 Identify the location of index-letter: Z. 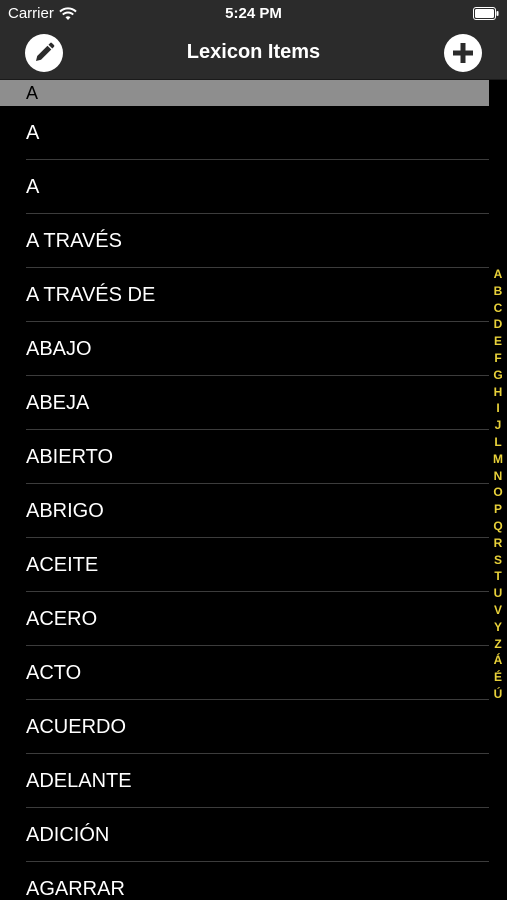
(497, 644).